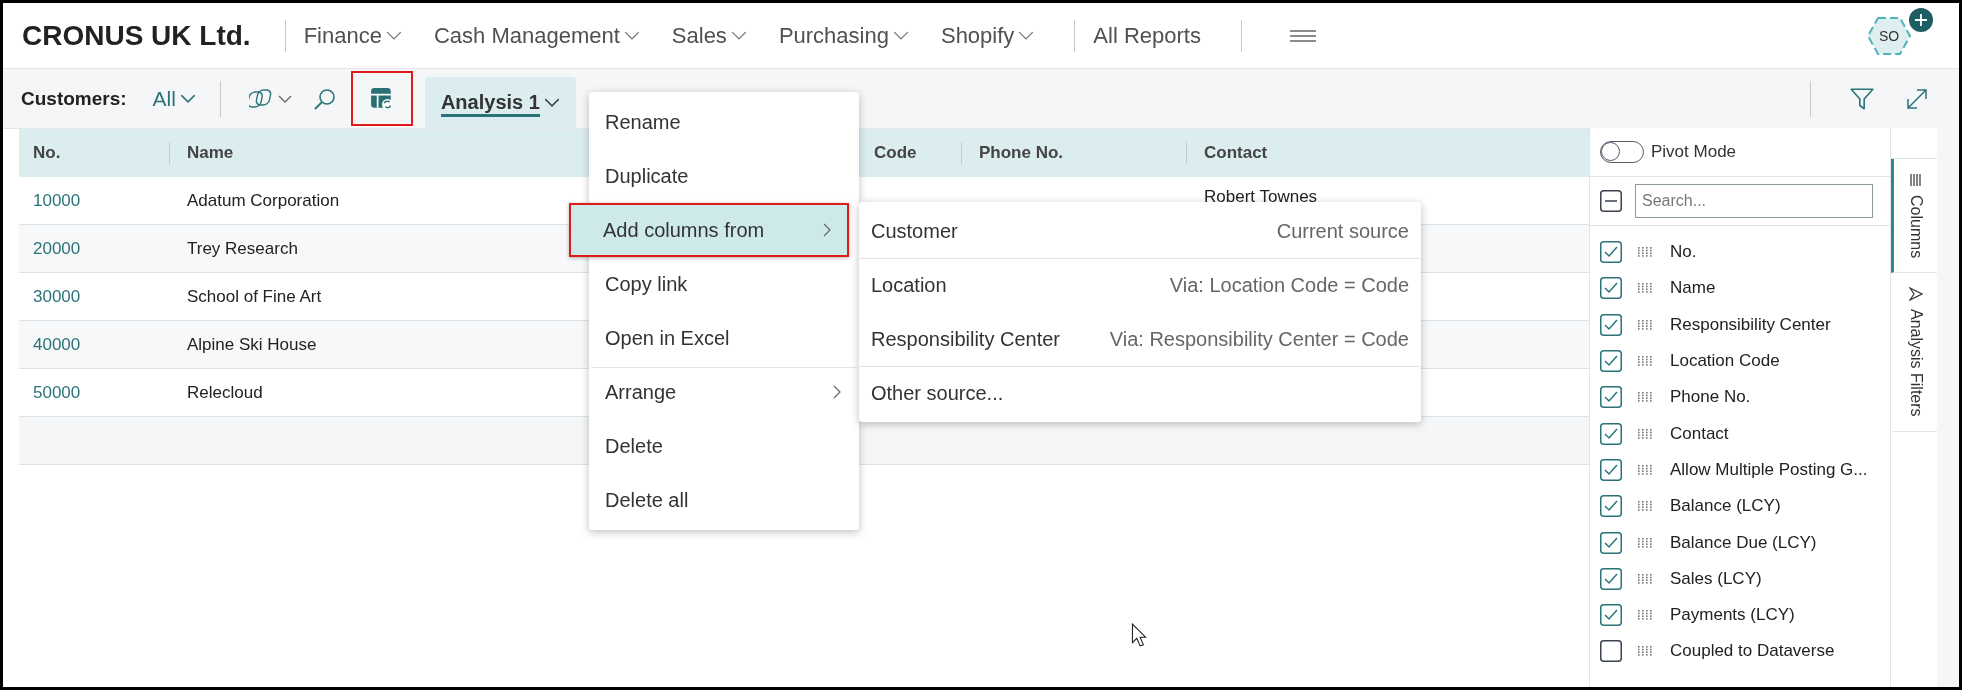 The image size is (1962, 690). I want to click on table-cell-text: Trey Research, so click(242, 248).